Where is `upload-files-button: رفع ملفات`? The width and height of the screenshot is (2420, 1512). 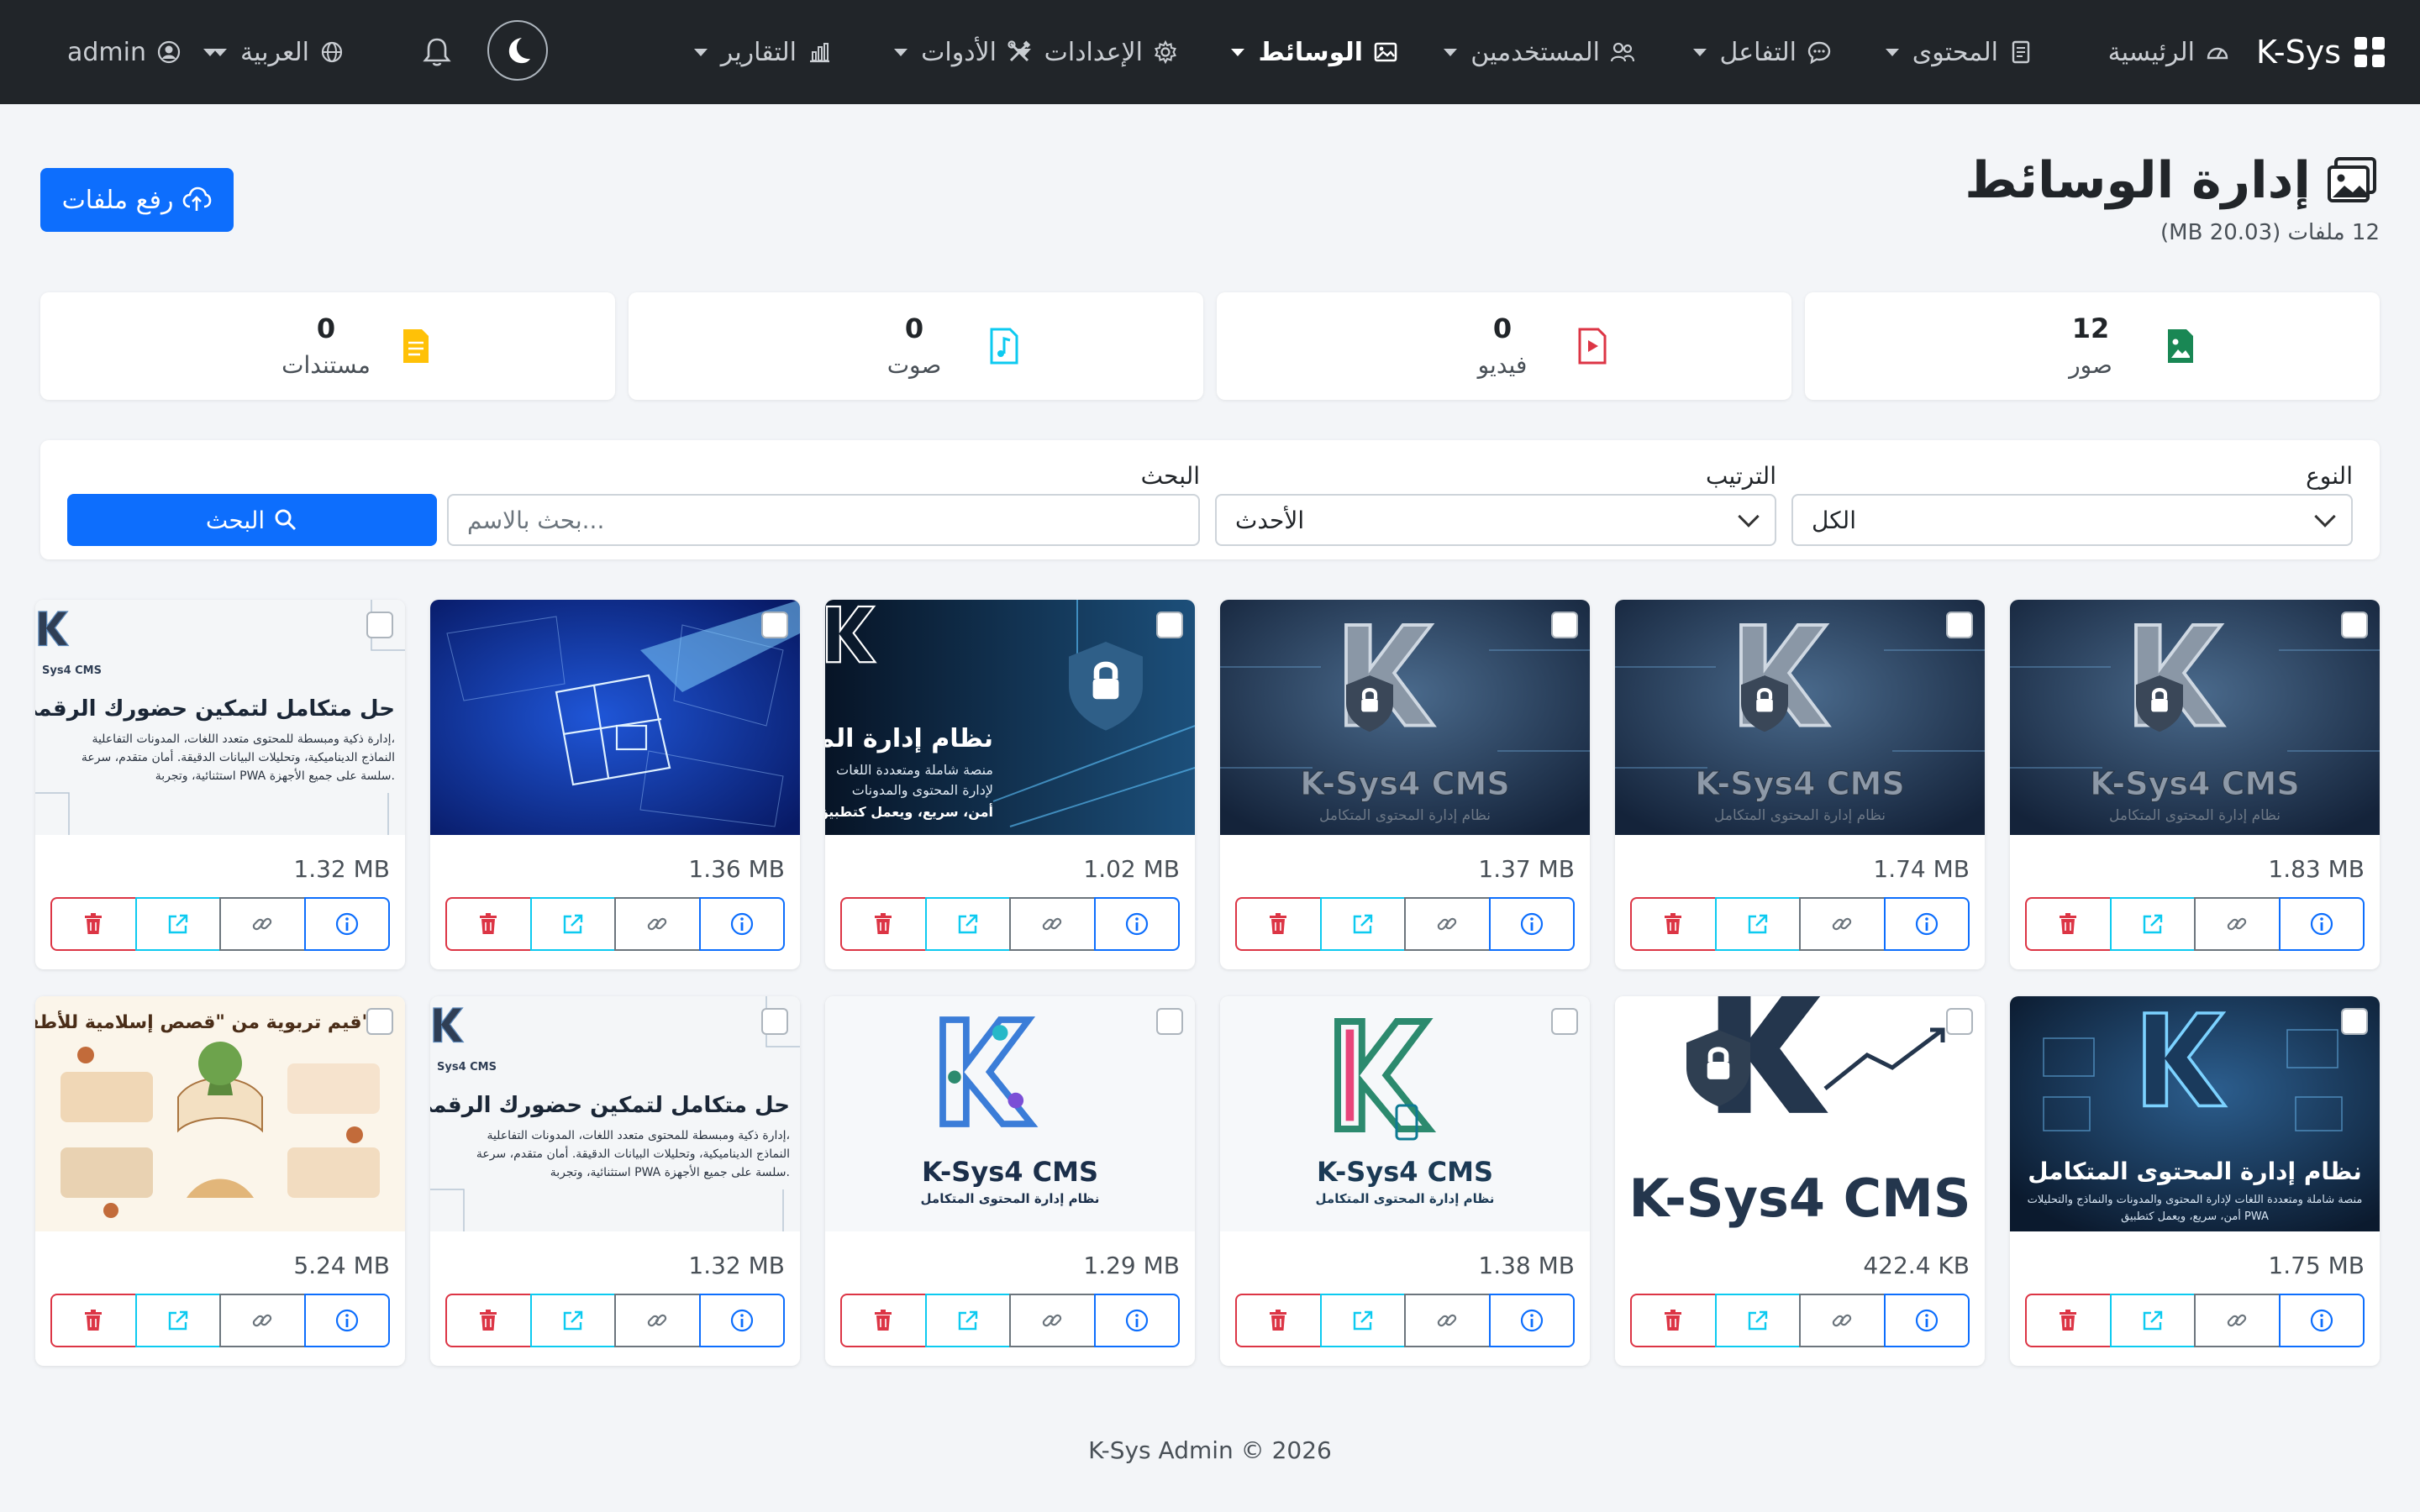 upload-files-button: رفع ملفات is located at coordinates (137, 200).